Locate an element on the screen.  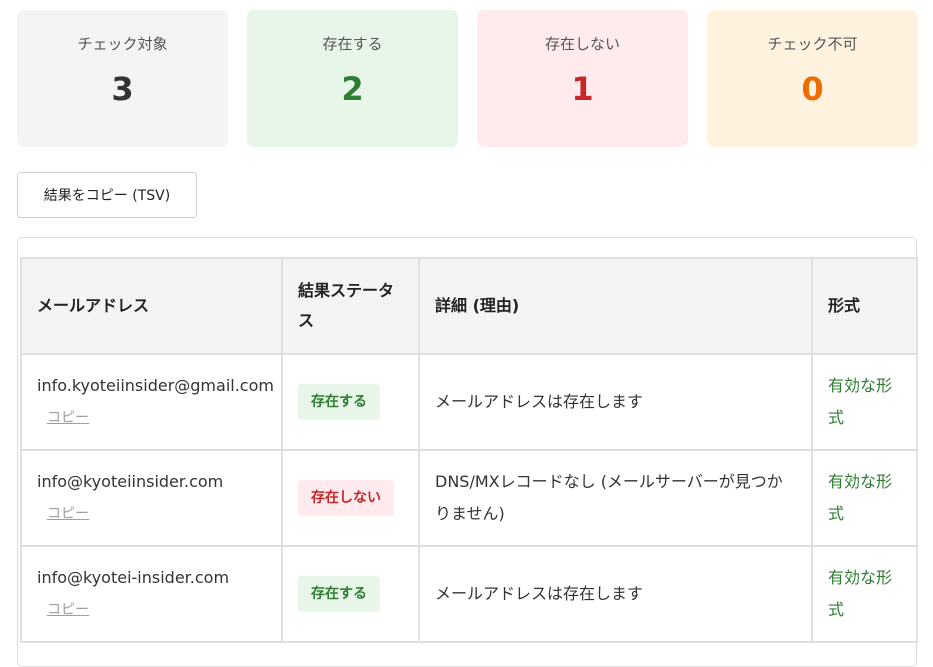
header-detail: 詳細 (理由) is located at coordinates (615, 306).